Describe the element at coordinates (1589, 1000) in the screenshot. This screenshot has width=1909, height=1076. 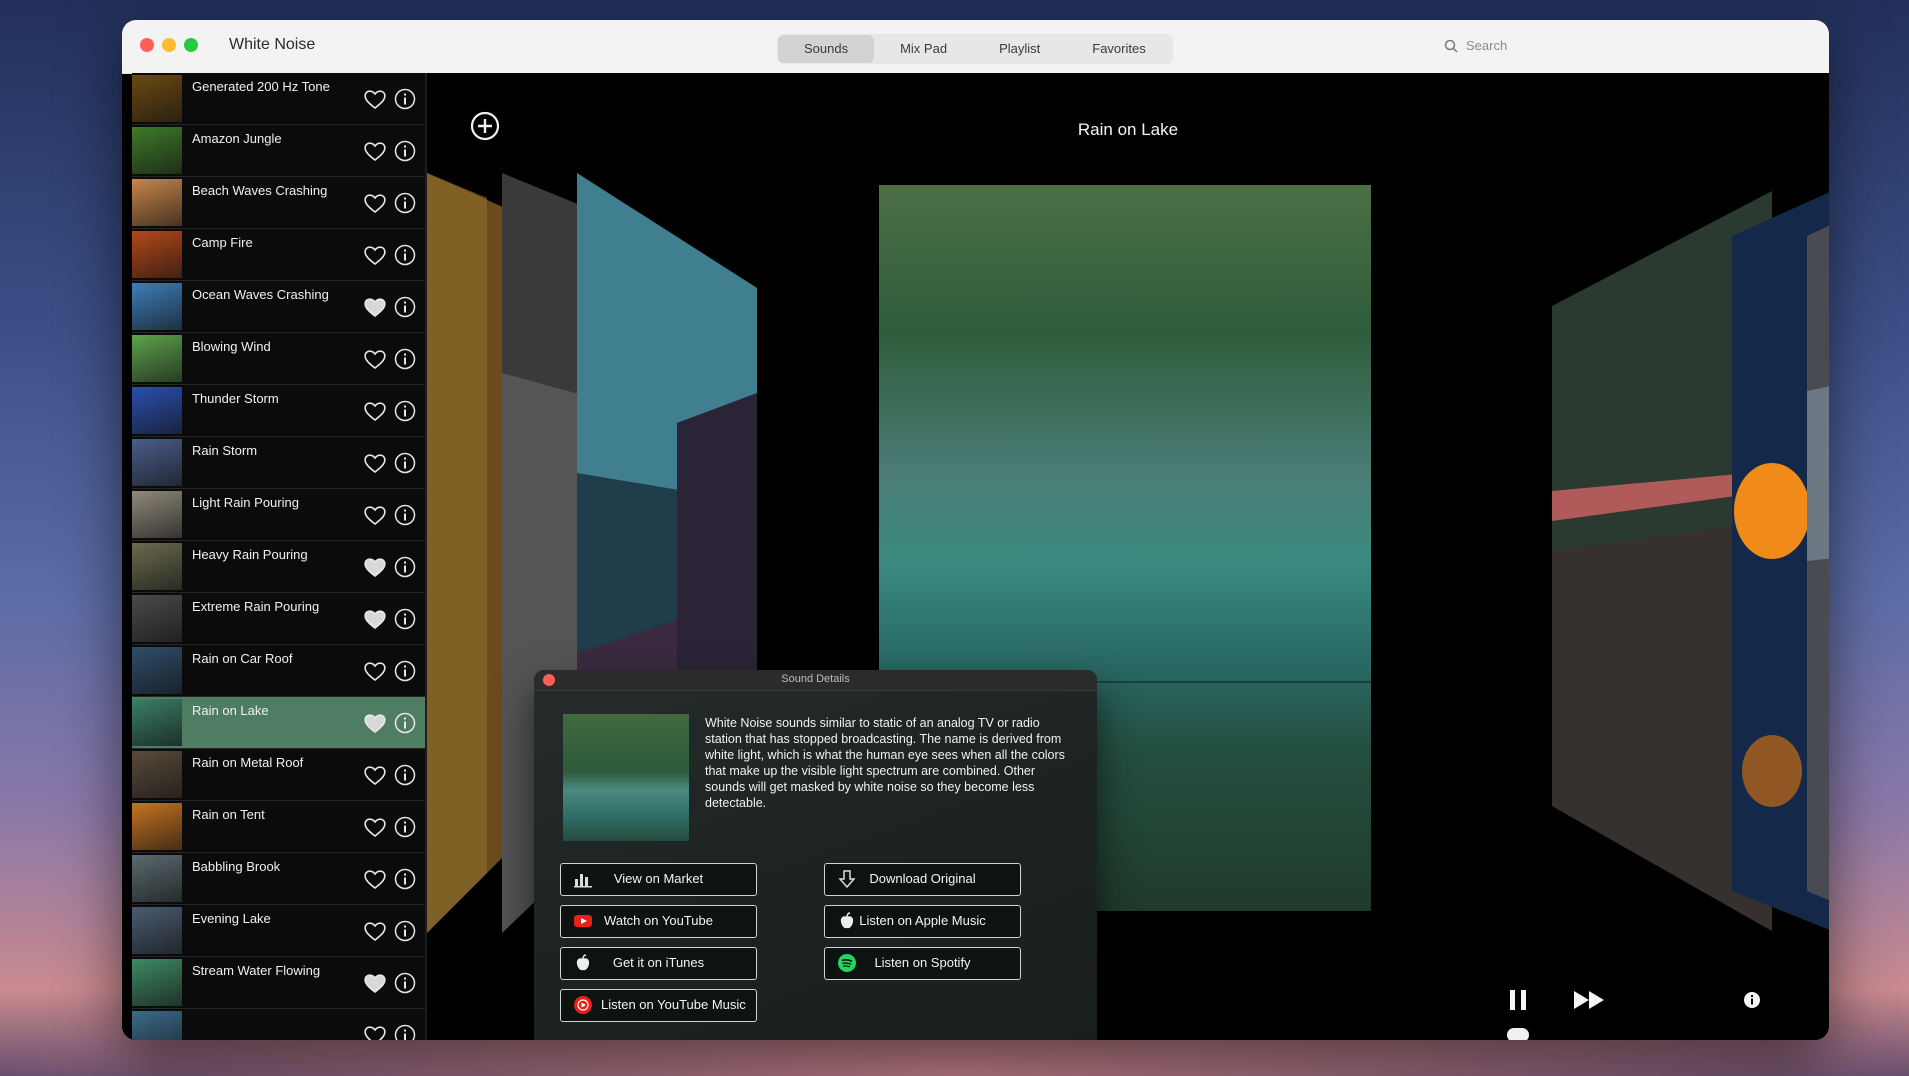
I see `fast-forward-icon` at that location.